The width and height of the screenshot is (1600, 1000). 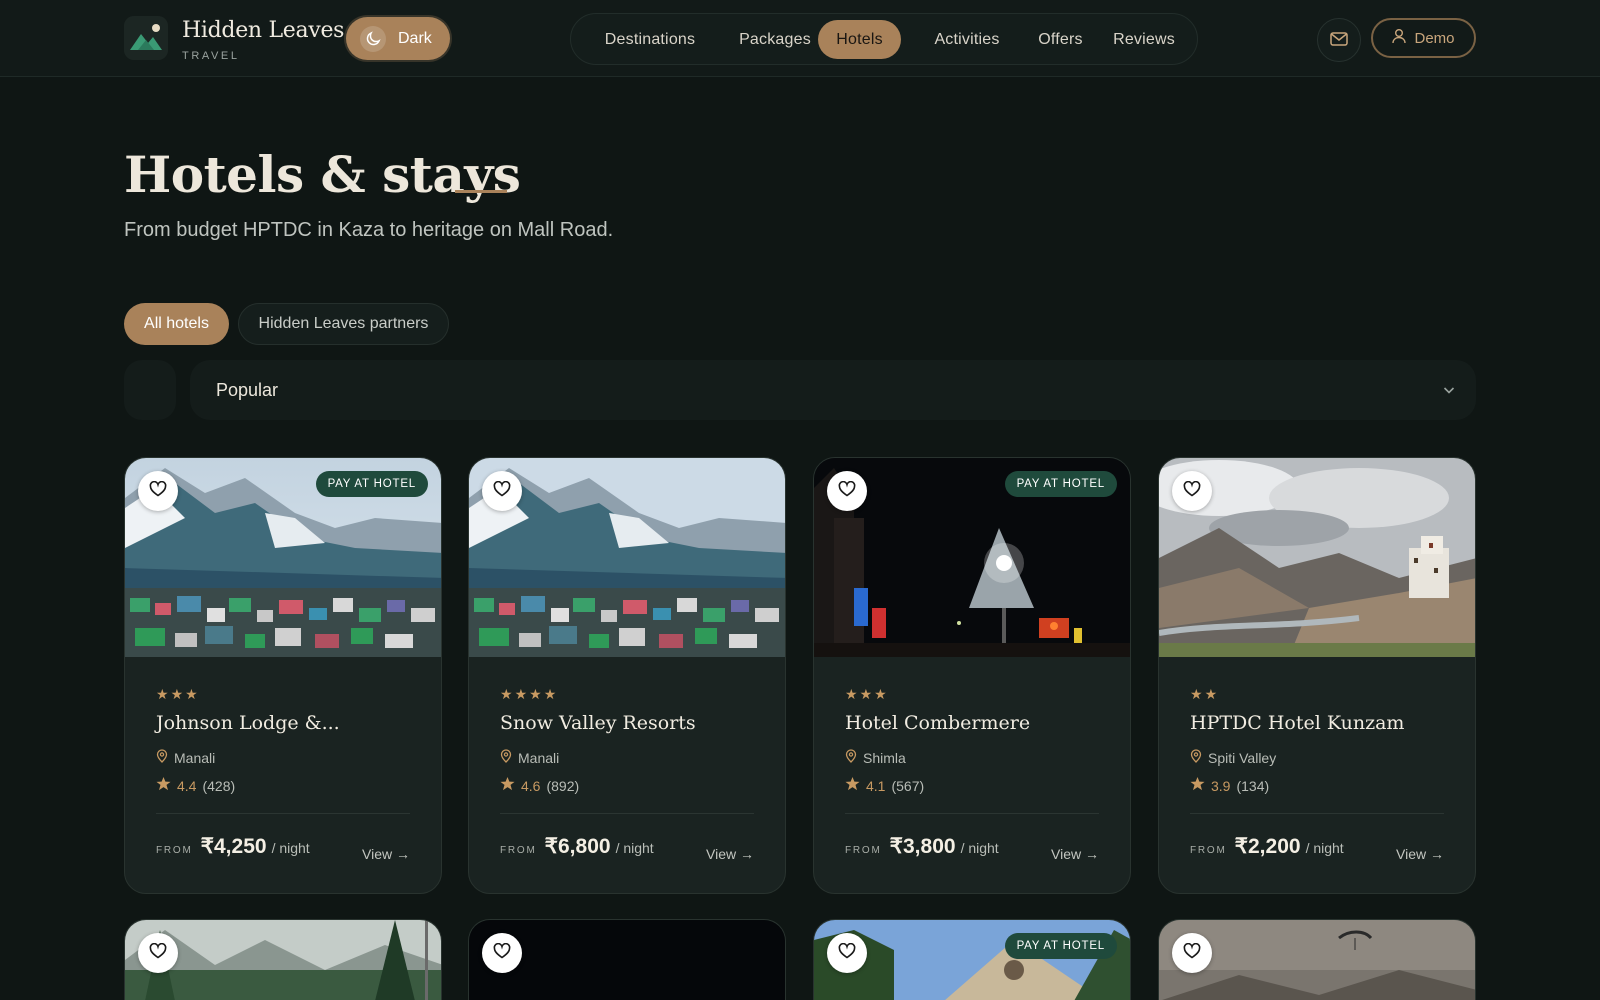 What do you see at coordinates (1434, 38) in the screenshot?
I see `user-label: Demo` at bounding box center [1434, 38].